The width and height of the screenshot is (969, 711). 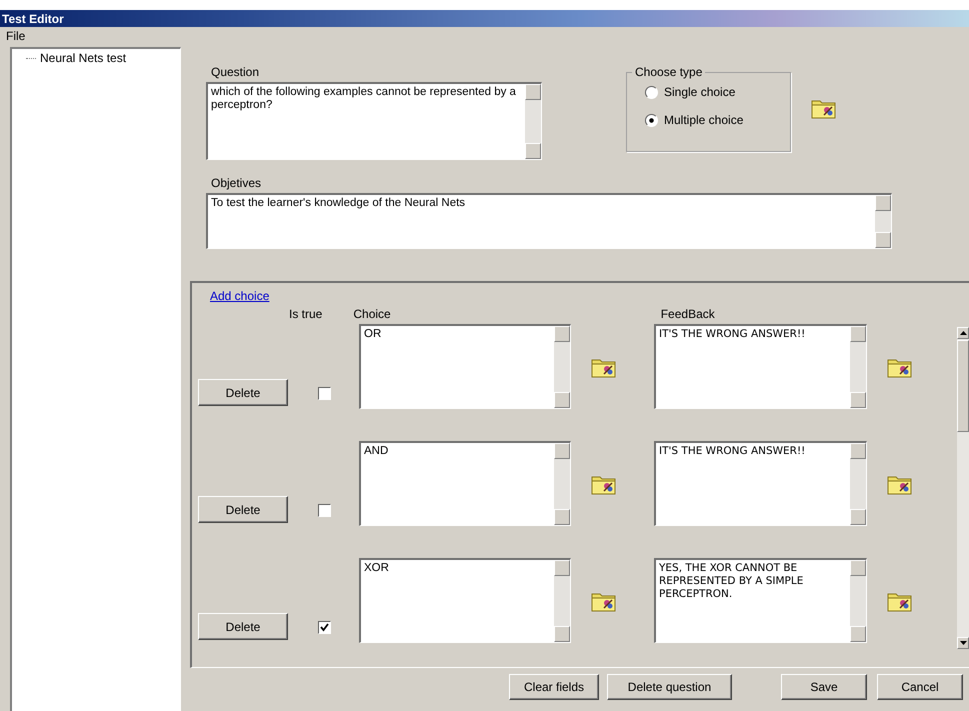 I want to click on column-header: FeedBack, so click(x=687, y=315).